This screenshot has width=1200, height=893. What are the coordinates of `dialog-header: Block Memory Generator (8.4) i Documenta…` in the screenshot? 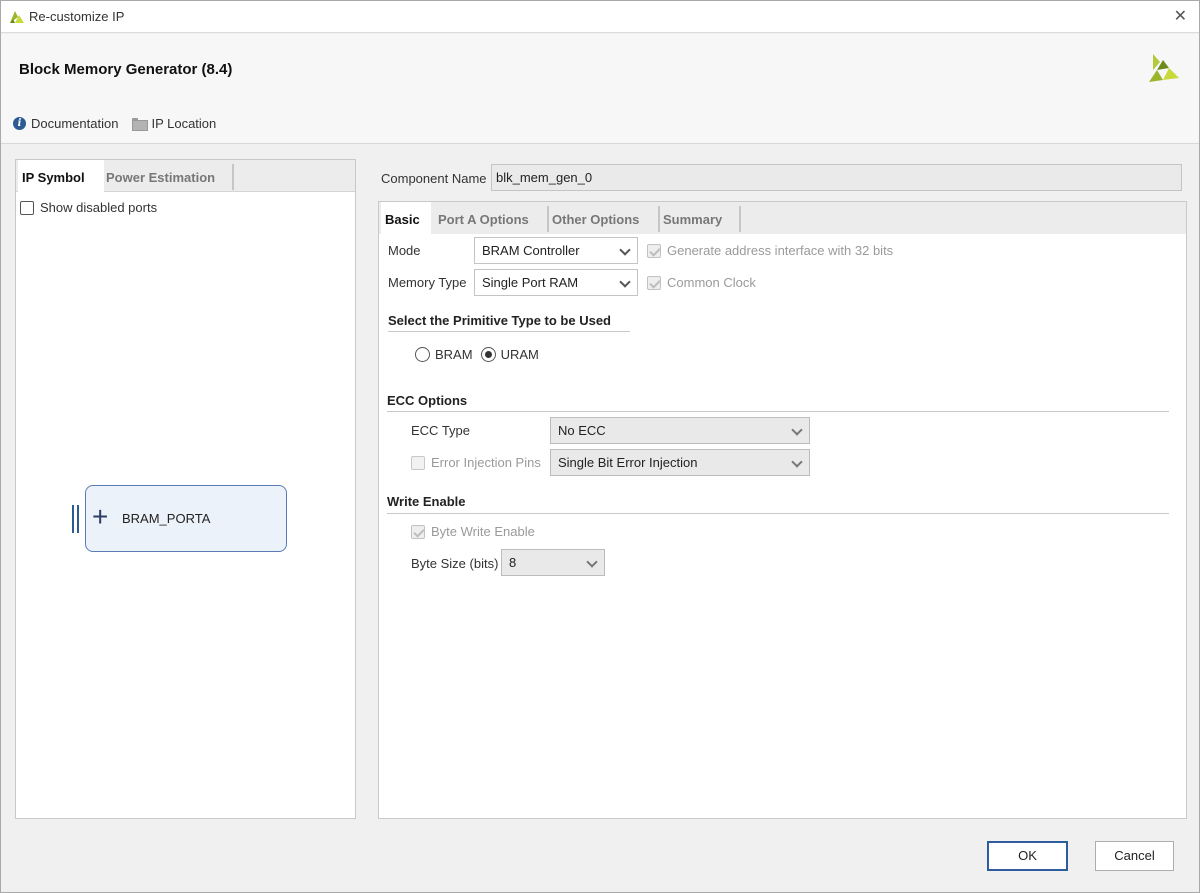 It's located at (600, 89).